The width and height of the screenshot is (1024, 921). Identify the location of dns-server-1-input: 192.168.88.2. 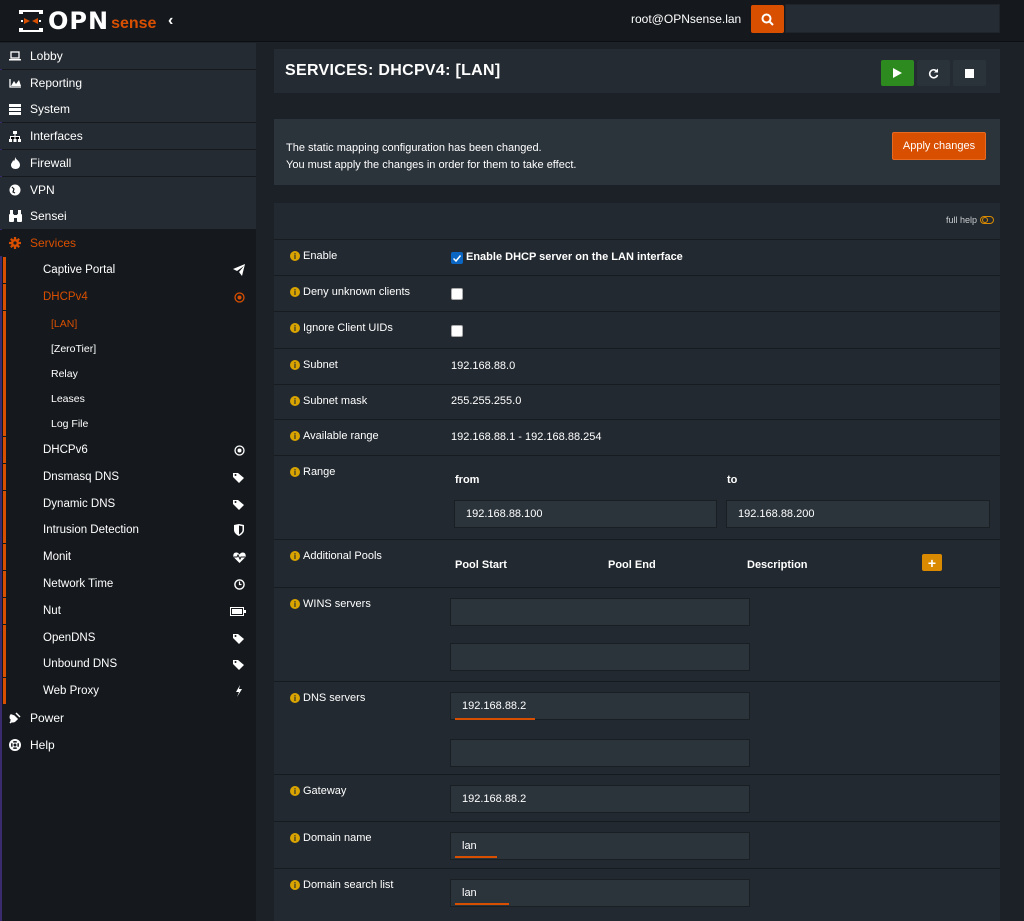
(600, 706).